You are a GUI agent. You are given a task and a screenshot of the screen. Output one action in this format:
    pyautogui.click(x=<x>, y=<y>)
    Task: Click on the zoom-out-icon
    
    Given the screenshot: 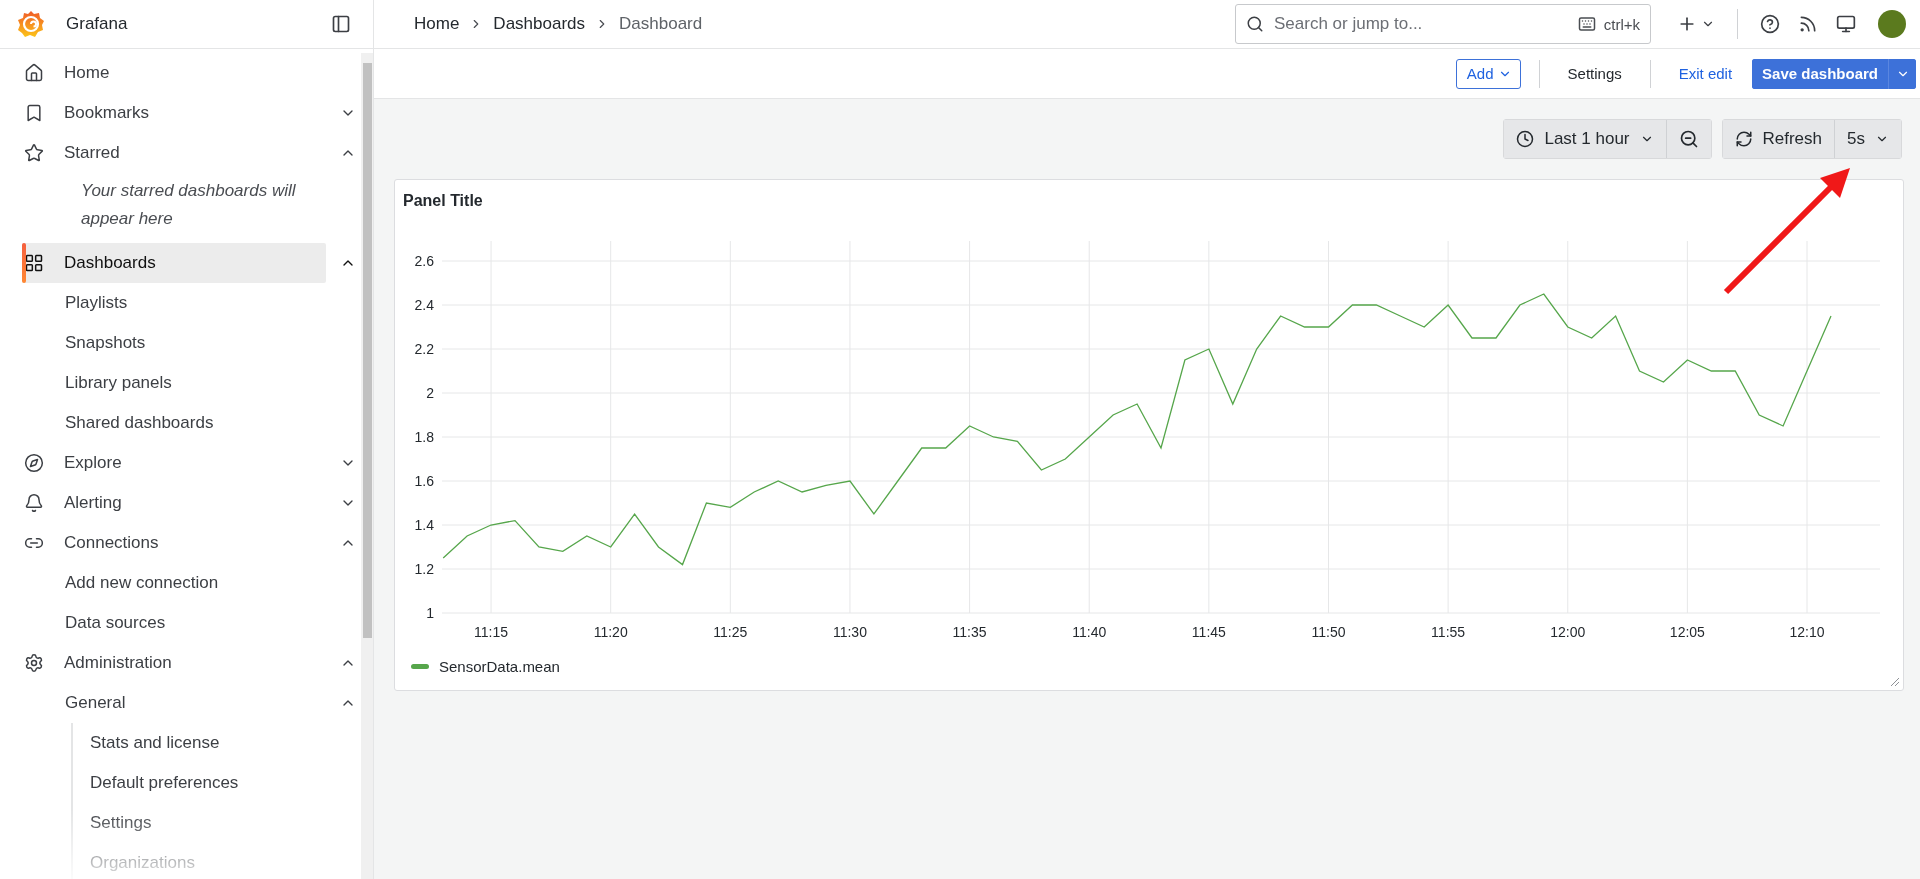 What is the action you would take?
    pyautogui.click(x=1688, y=139)
    